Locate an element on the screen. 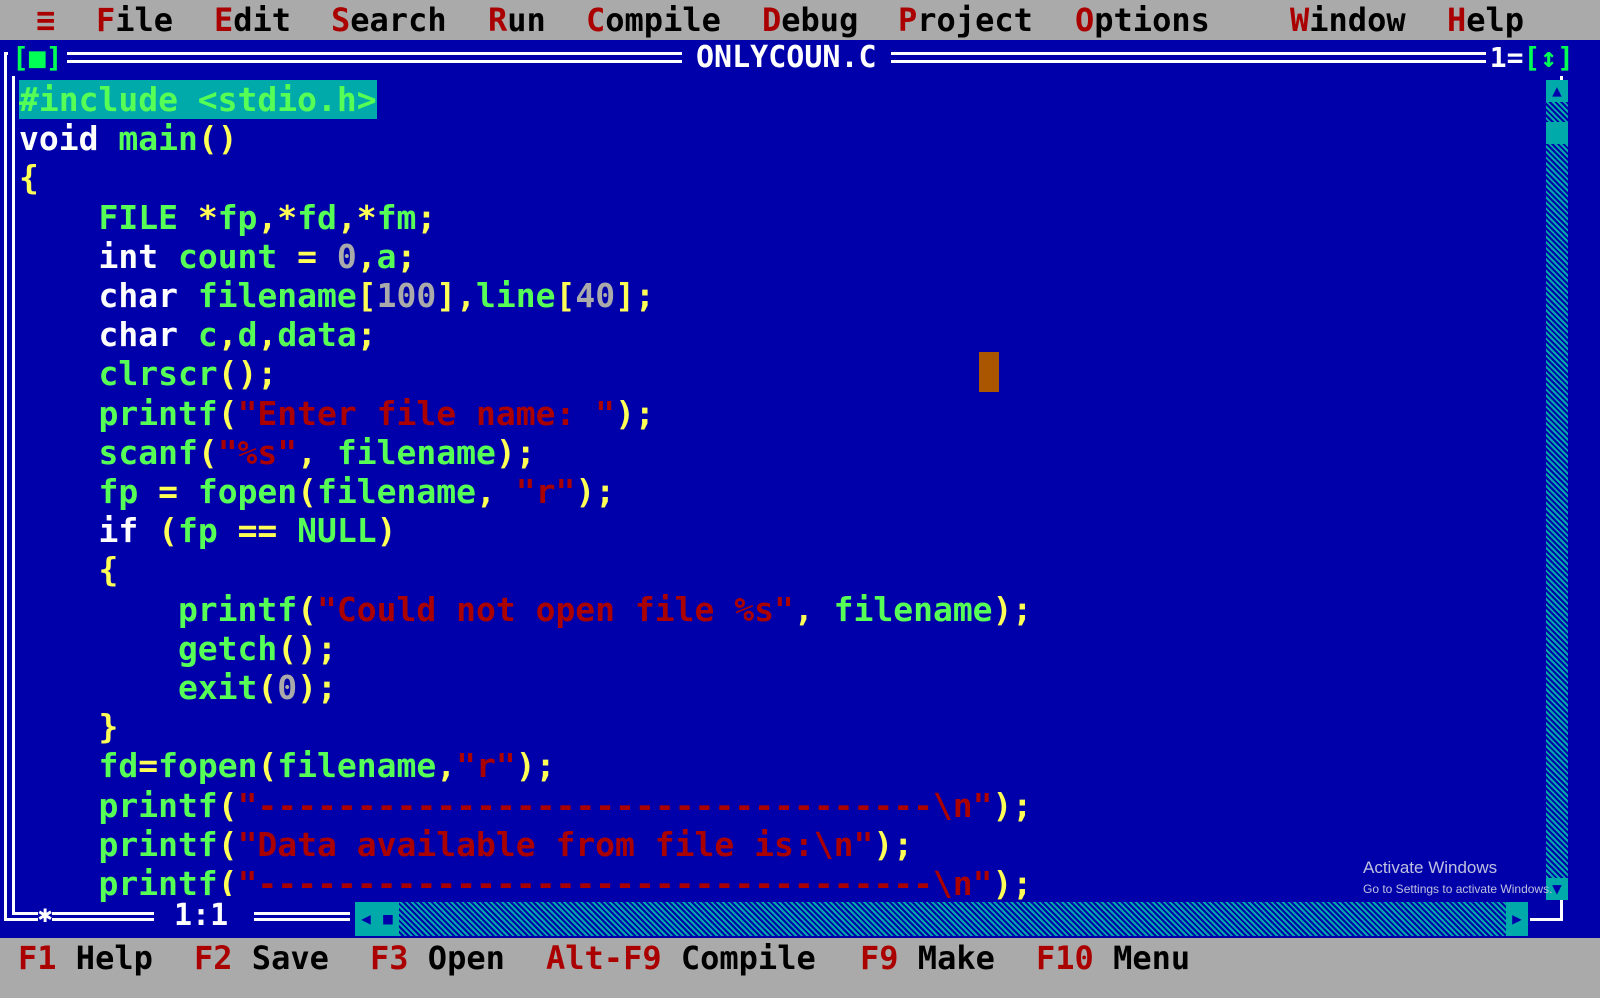  fkey-open-key: F3 is located at coordinates (389, 958).